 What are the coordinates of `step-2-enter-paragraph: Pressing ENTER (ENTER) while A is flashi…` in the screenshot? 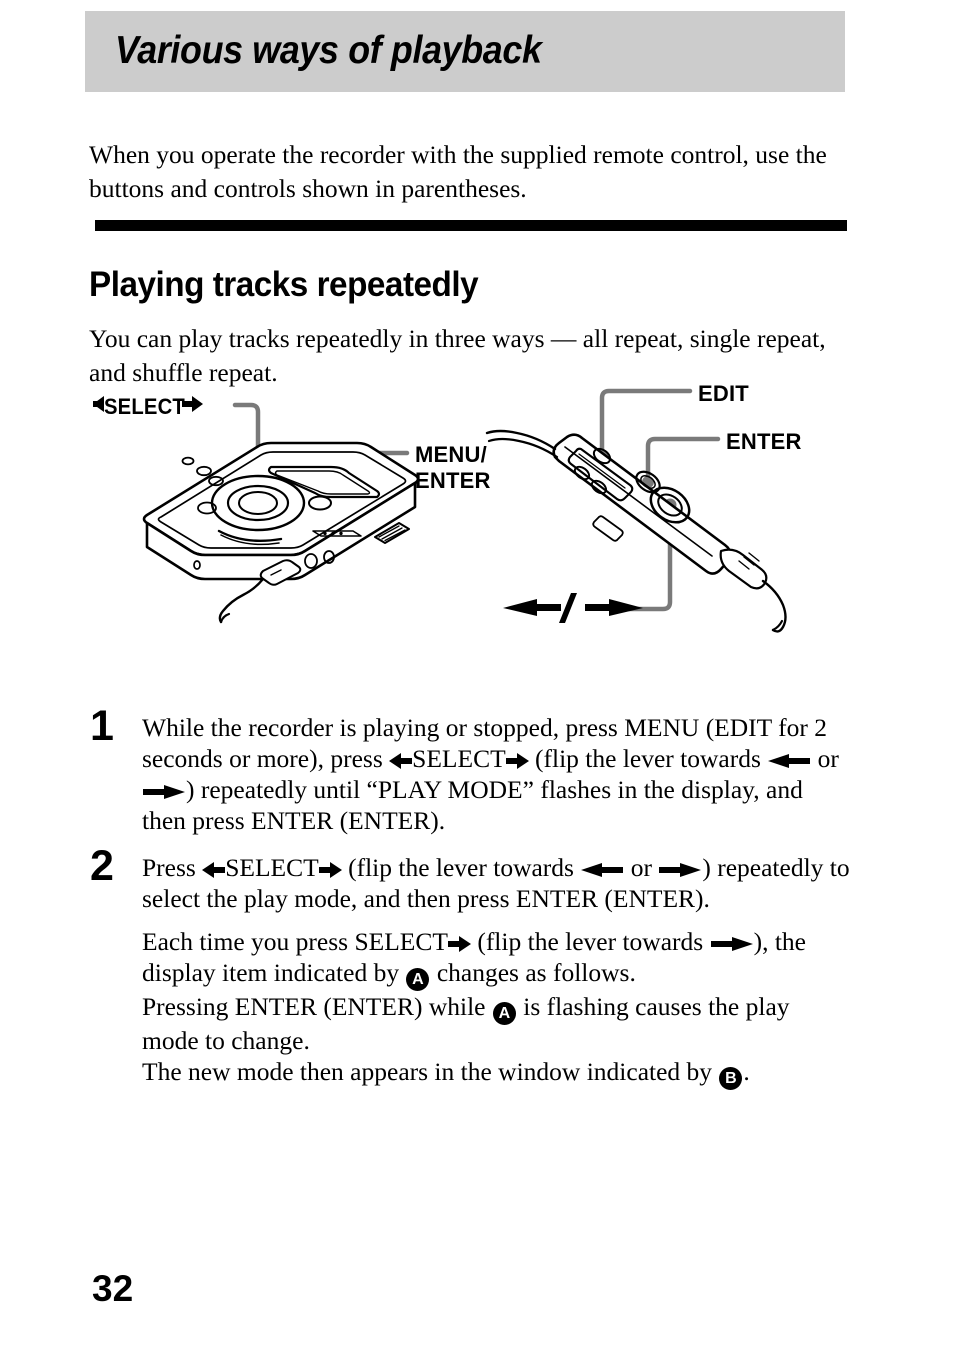 It's located at (496, 1023).